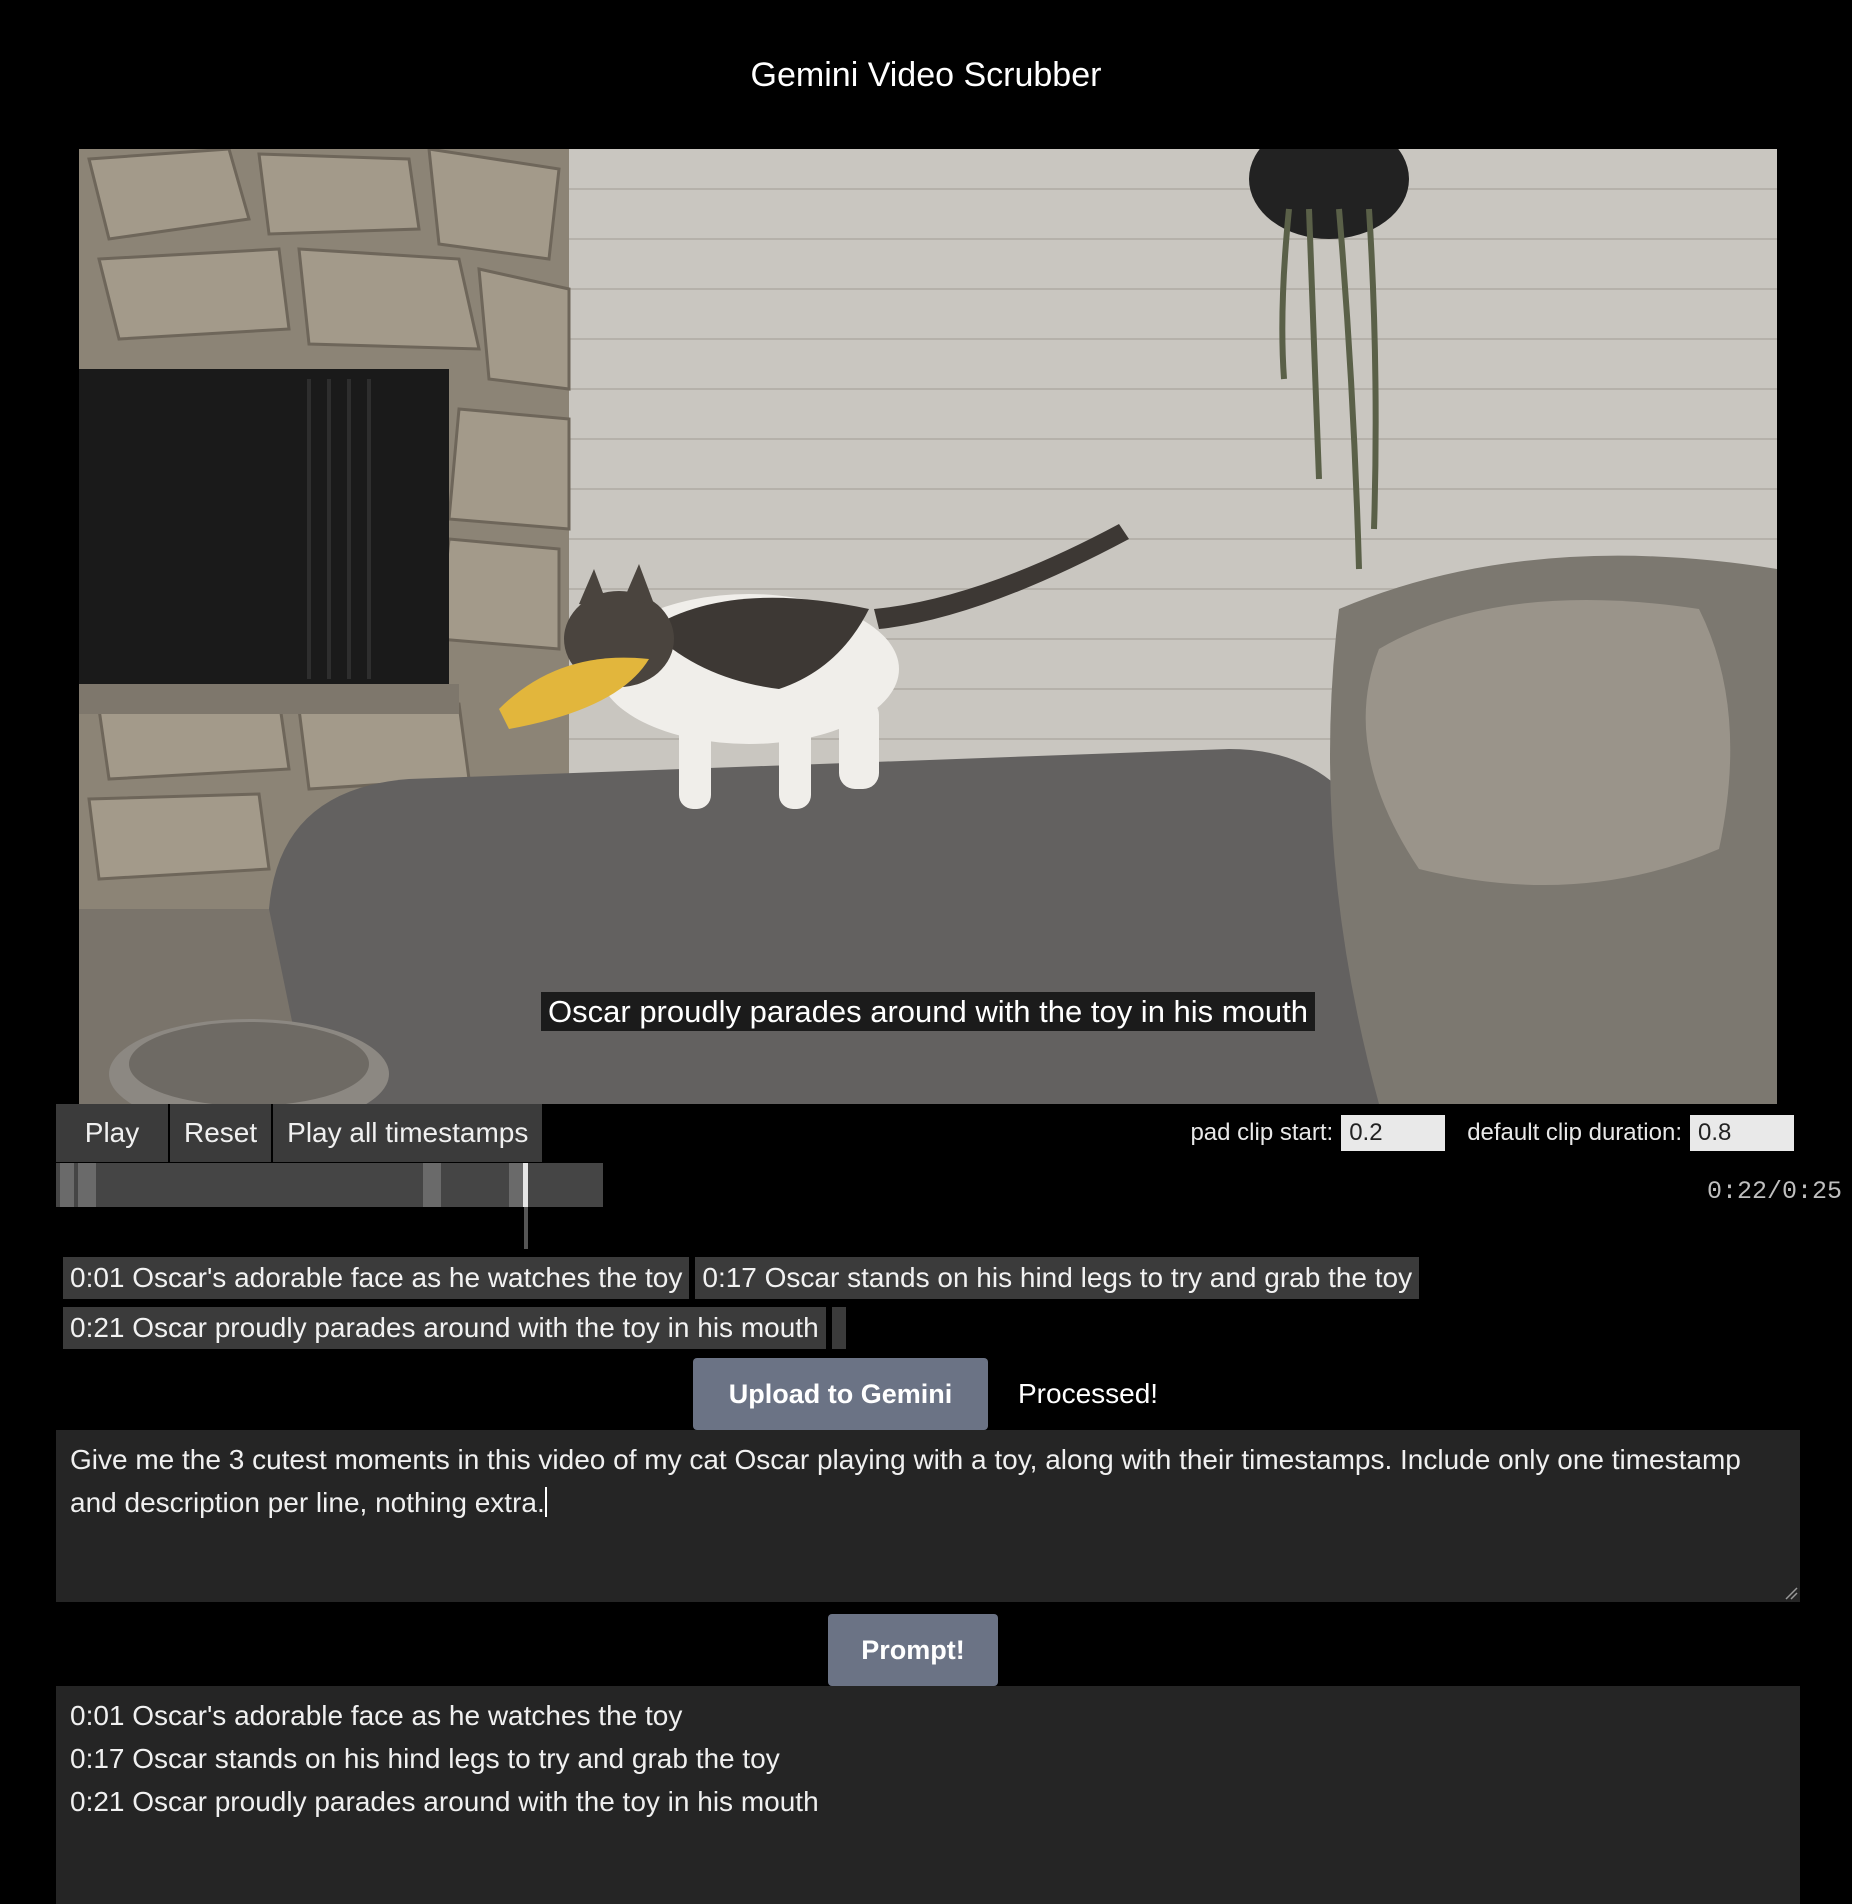  Describe the element at coordinates (1393, 1133) in the screenshot. I see `pad-clip-start-input` at that location.